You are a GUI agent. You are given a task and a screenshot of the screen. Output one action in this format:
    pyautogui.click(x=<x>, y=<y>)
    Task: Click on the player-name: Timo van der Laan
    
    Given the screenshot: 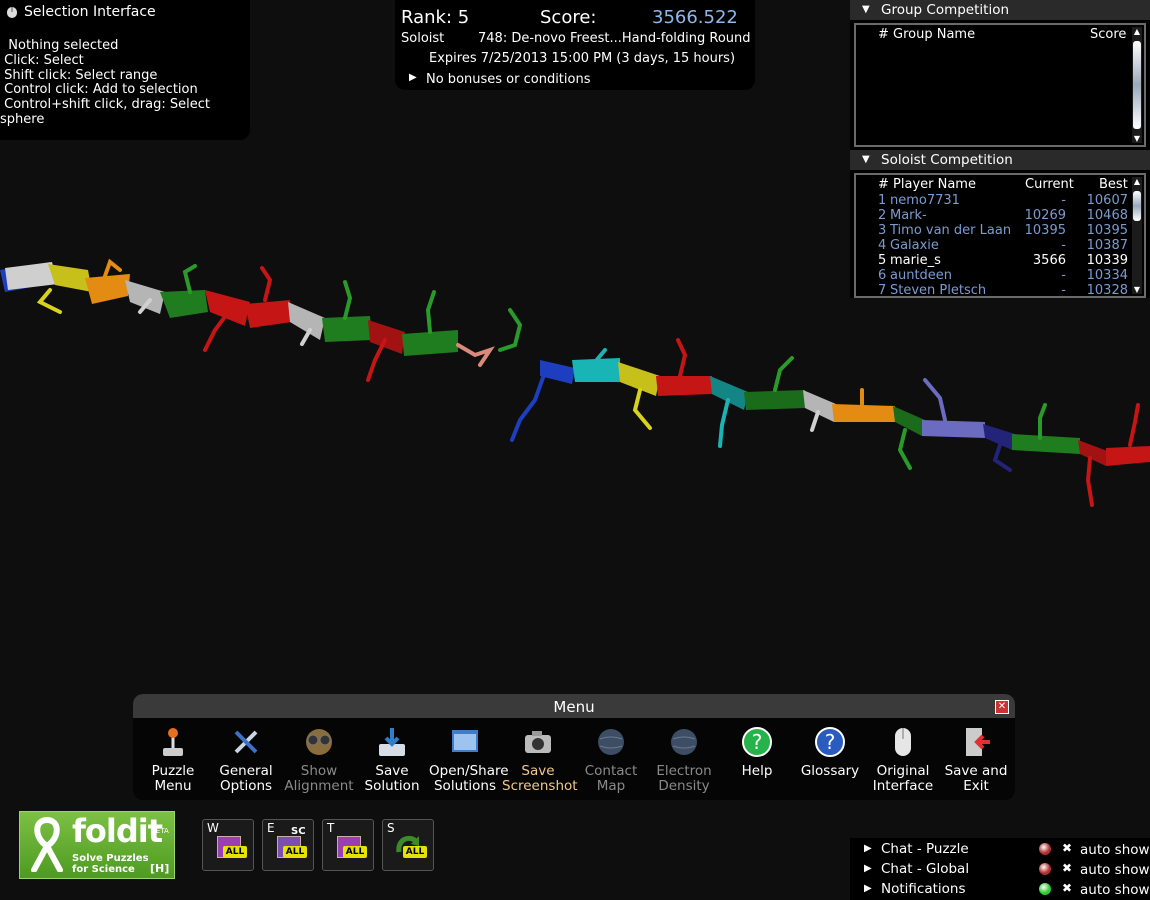 What is the action you would take?
    pyautogui.click(x=951, y=230)
    